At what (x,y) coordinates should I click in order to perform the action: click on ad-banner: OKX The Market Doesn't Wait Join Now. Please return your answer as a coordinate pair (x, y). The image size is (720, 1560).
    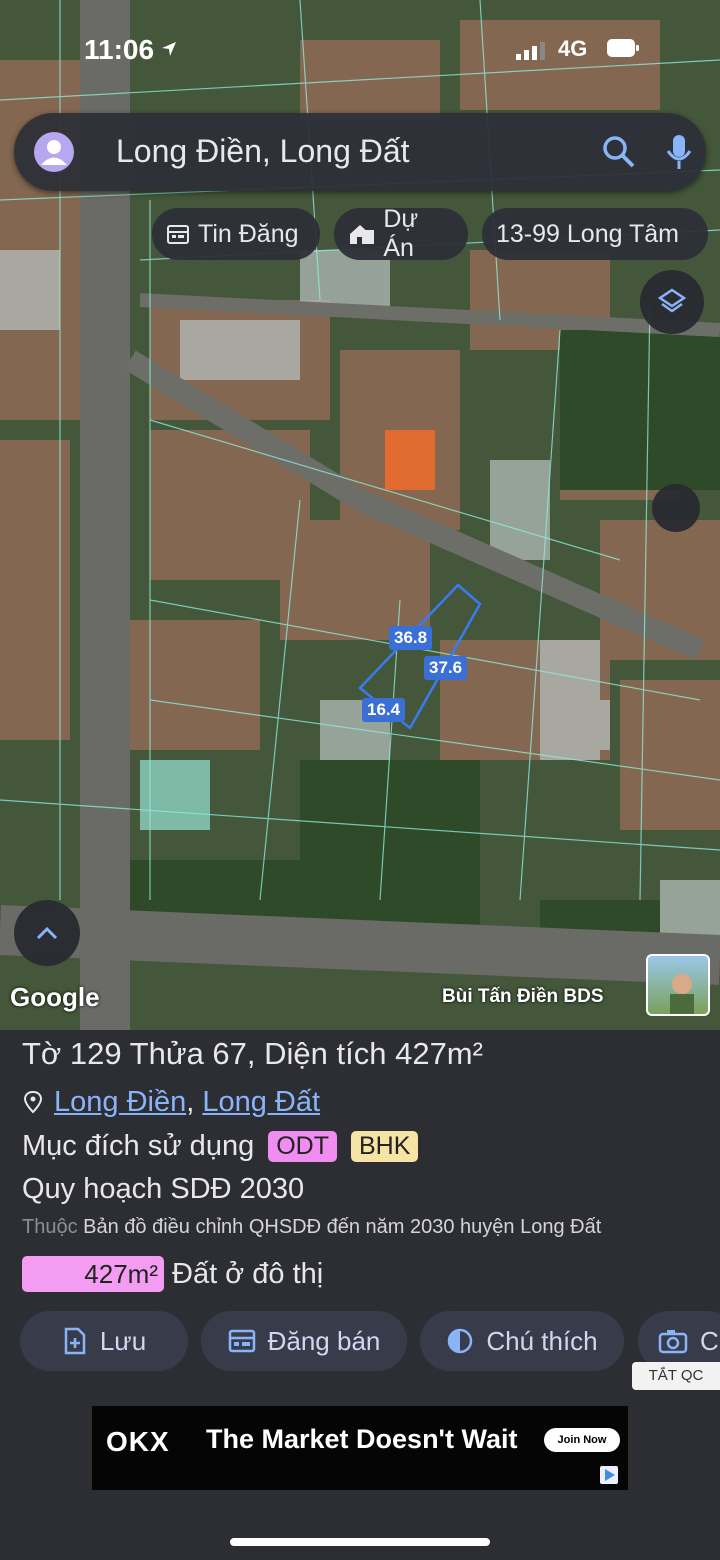
    Looking at the image, I should click on (360, 1448).